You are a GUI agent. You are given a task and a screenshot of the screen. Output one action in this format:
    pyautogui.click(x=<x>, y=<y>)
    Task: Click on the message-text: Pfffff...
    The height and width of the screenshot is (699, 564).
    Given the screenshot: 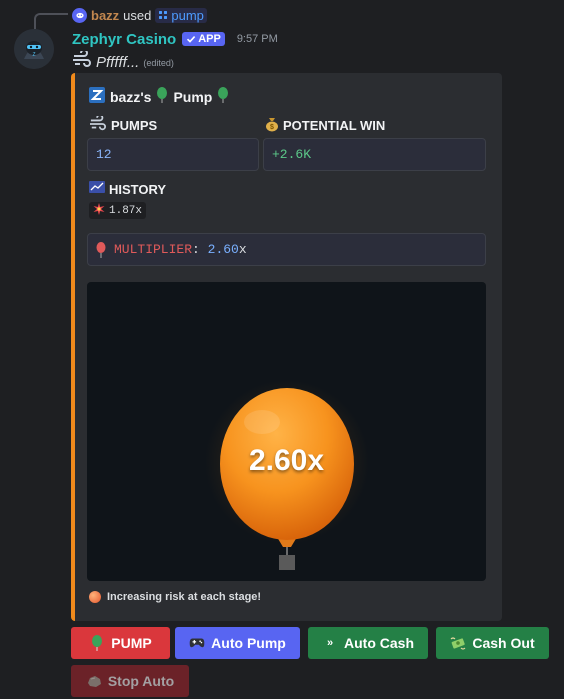 What is the action you would take?
    pyautogui.click(x=118, y=62)
    